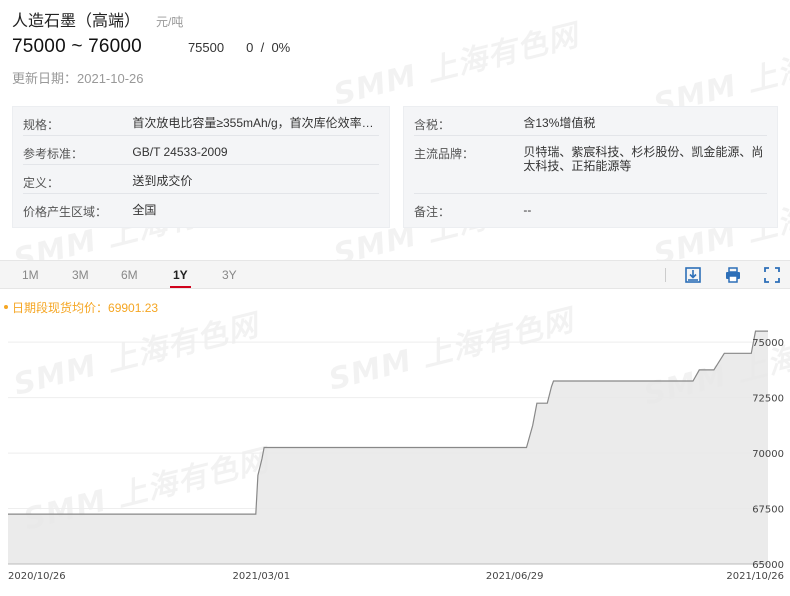 The height and width of the screenshot is (596, 790). What do you see at coordinates (206, 47) in the screenshot?
I see `average-price: 75500` at bounding box center [206, 47].